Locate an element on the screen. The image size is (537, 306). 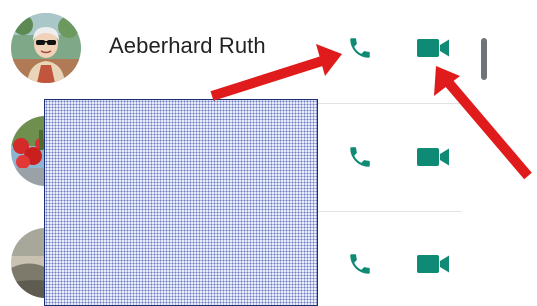
scrollbar-thumb is located at coordinates (484, 59).